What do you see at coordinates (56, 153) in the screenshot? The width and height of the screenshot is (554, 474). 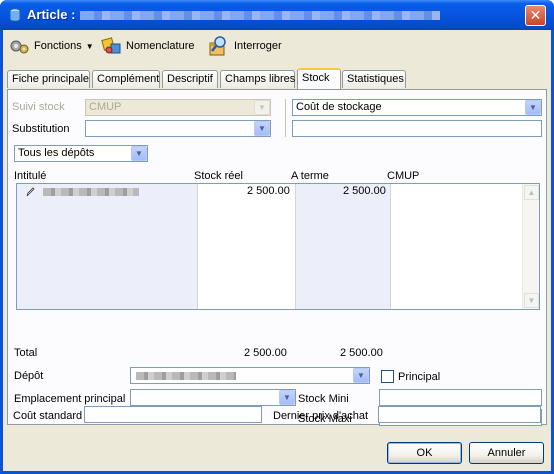 I see `depots-filter-value: Tous les dépôts` at bounding box center [56, 153].